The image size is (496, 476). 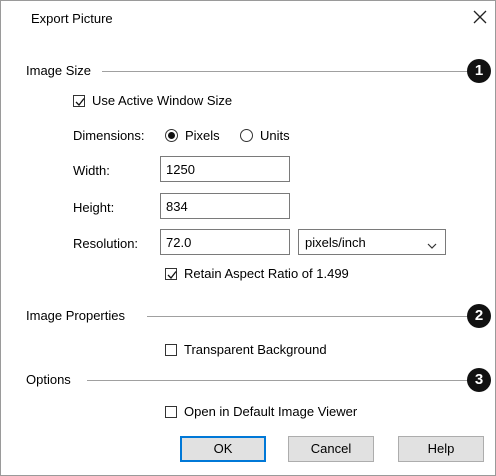 What do you see at coordinates (335, 242) in the screenshot?
I see `resolution-unit-value: pixels/inch` at bounding box center [335, 242].